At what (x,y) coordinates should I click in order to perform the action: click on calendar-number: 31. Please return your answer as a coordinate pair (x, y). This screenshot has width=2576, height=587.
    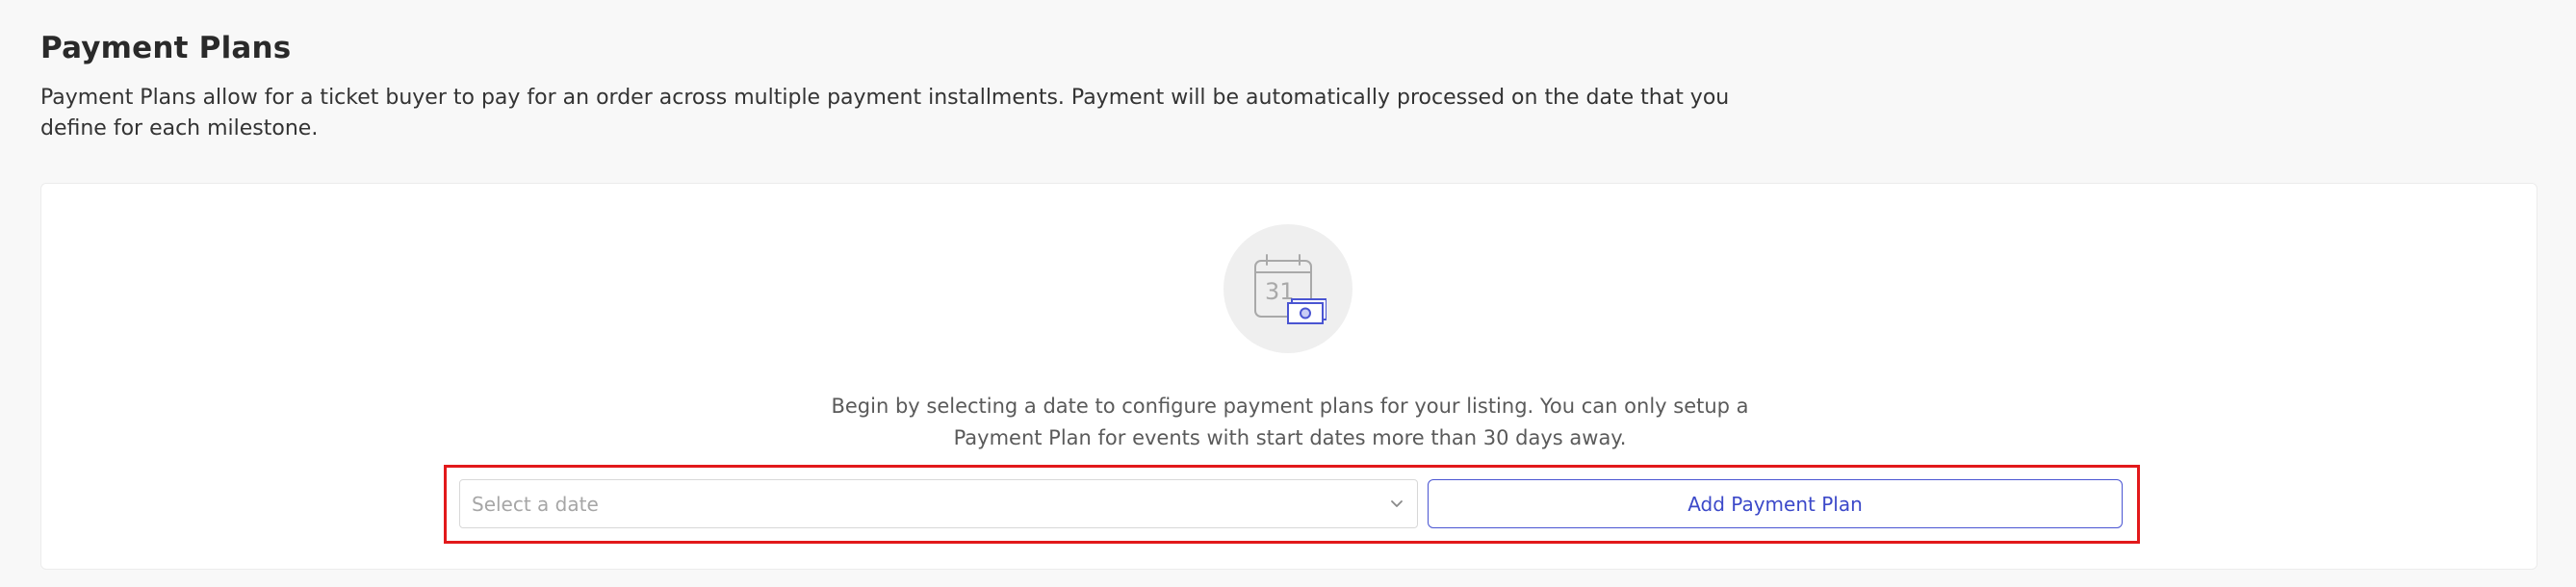
    Looking at the image, I should click on (1280, 291).